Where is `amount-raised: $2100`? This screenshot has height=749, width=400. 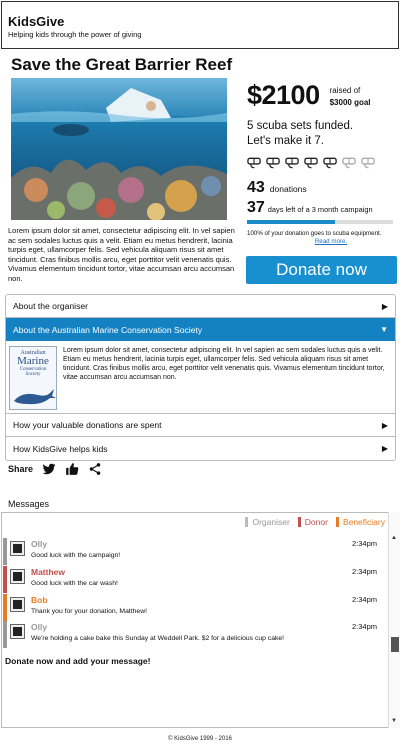 amount-raised: $2100 is located at coordinates (283, 95).